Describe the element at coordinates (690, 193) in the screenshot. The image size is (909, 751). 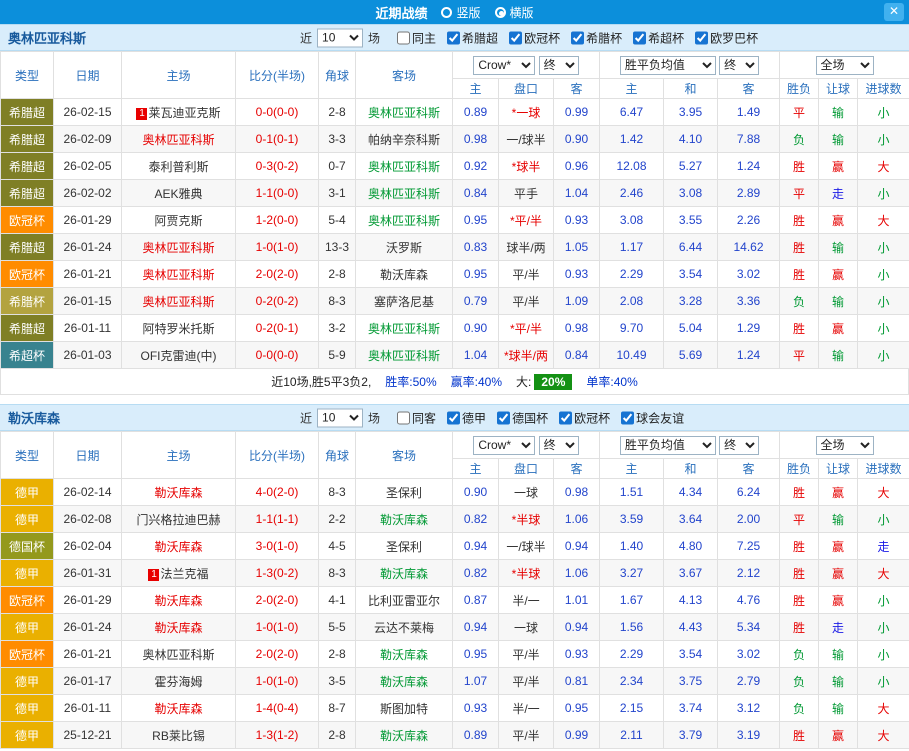
I see `euro-draw-odds: 3.08` at that location.